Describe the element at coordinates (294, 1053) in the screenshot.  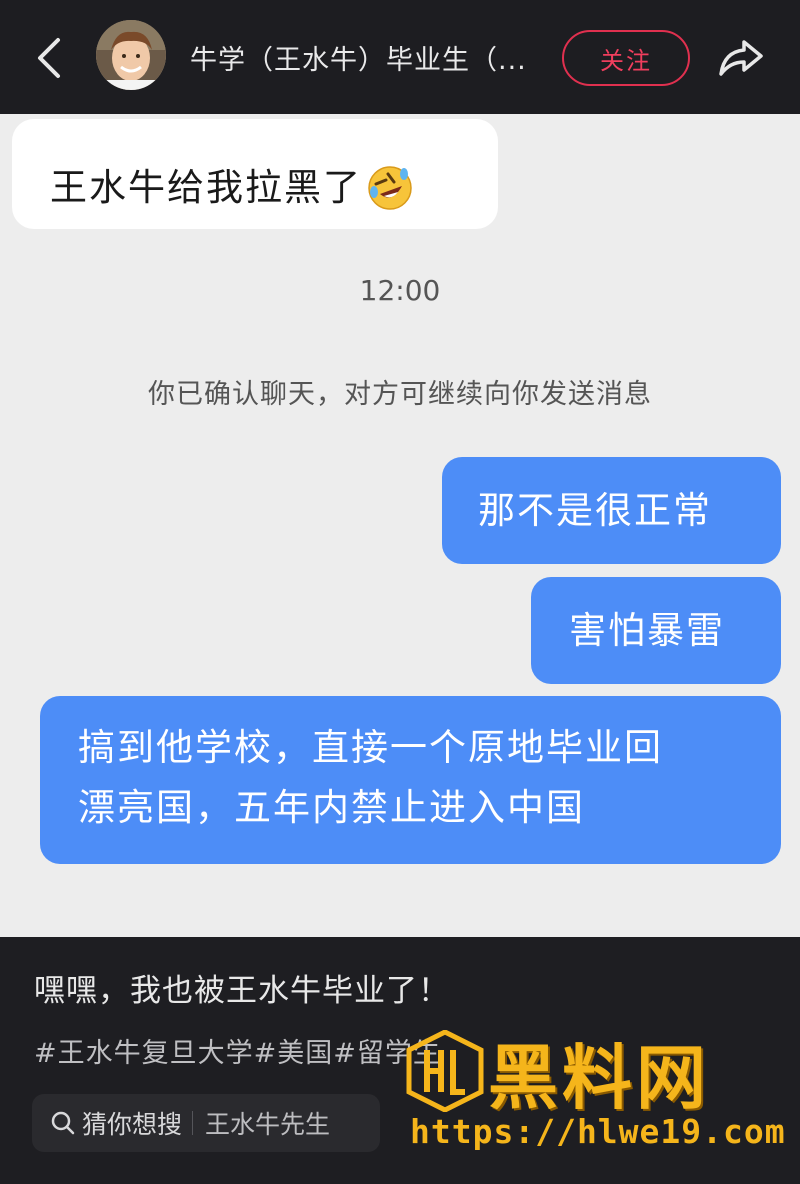
I see `hashtag-link: #美国` at that location.